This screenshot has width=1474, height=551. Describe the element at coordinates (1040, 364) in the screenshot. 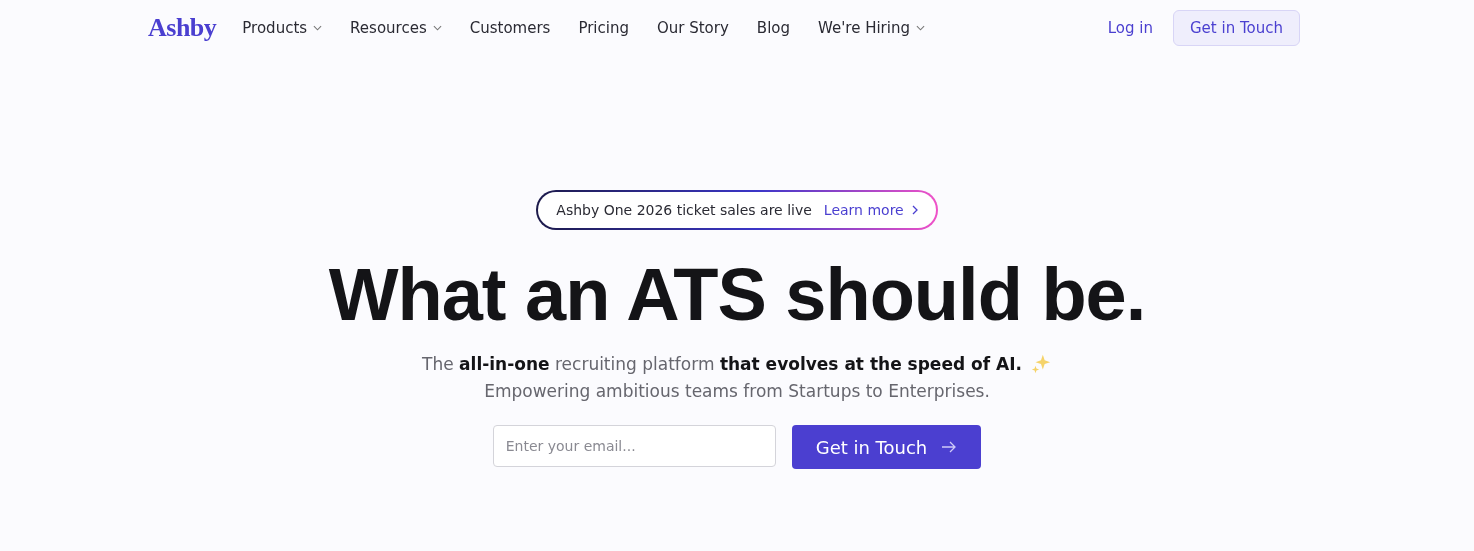

I see `sparkle-icon` at that location.